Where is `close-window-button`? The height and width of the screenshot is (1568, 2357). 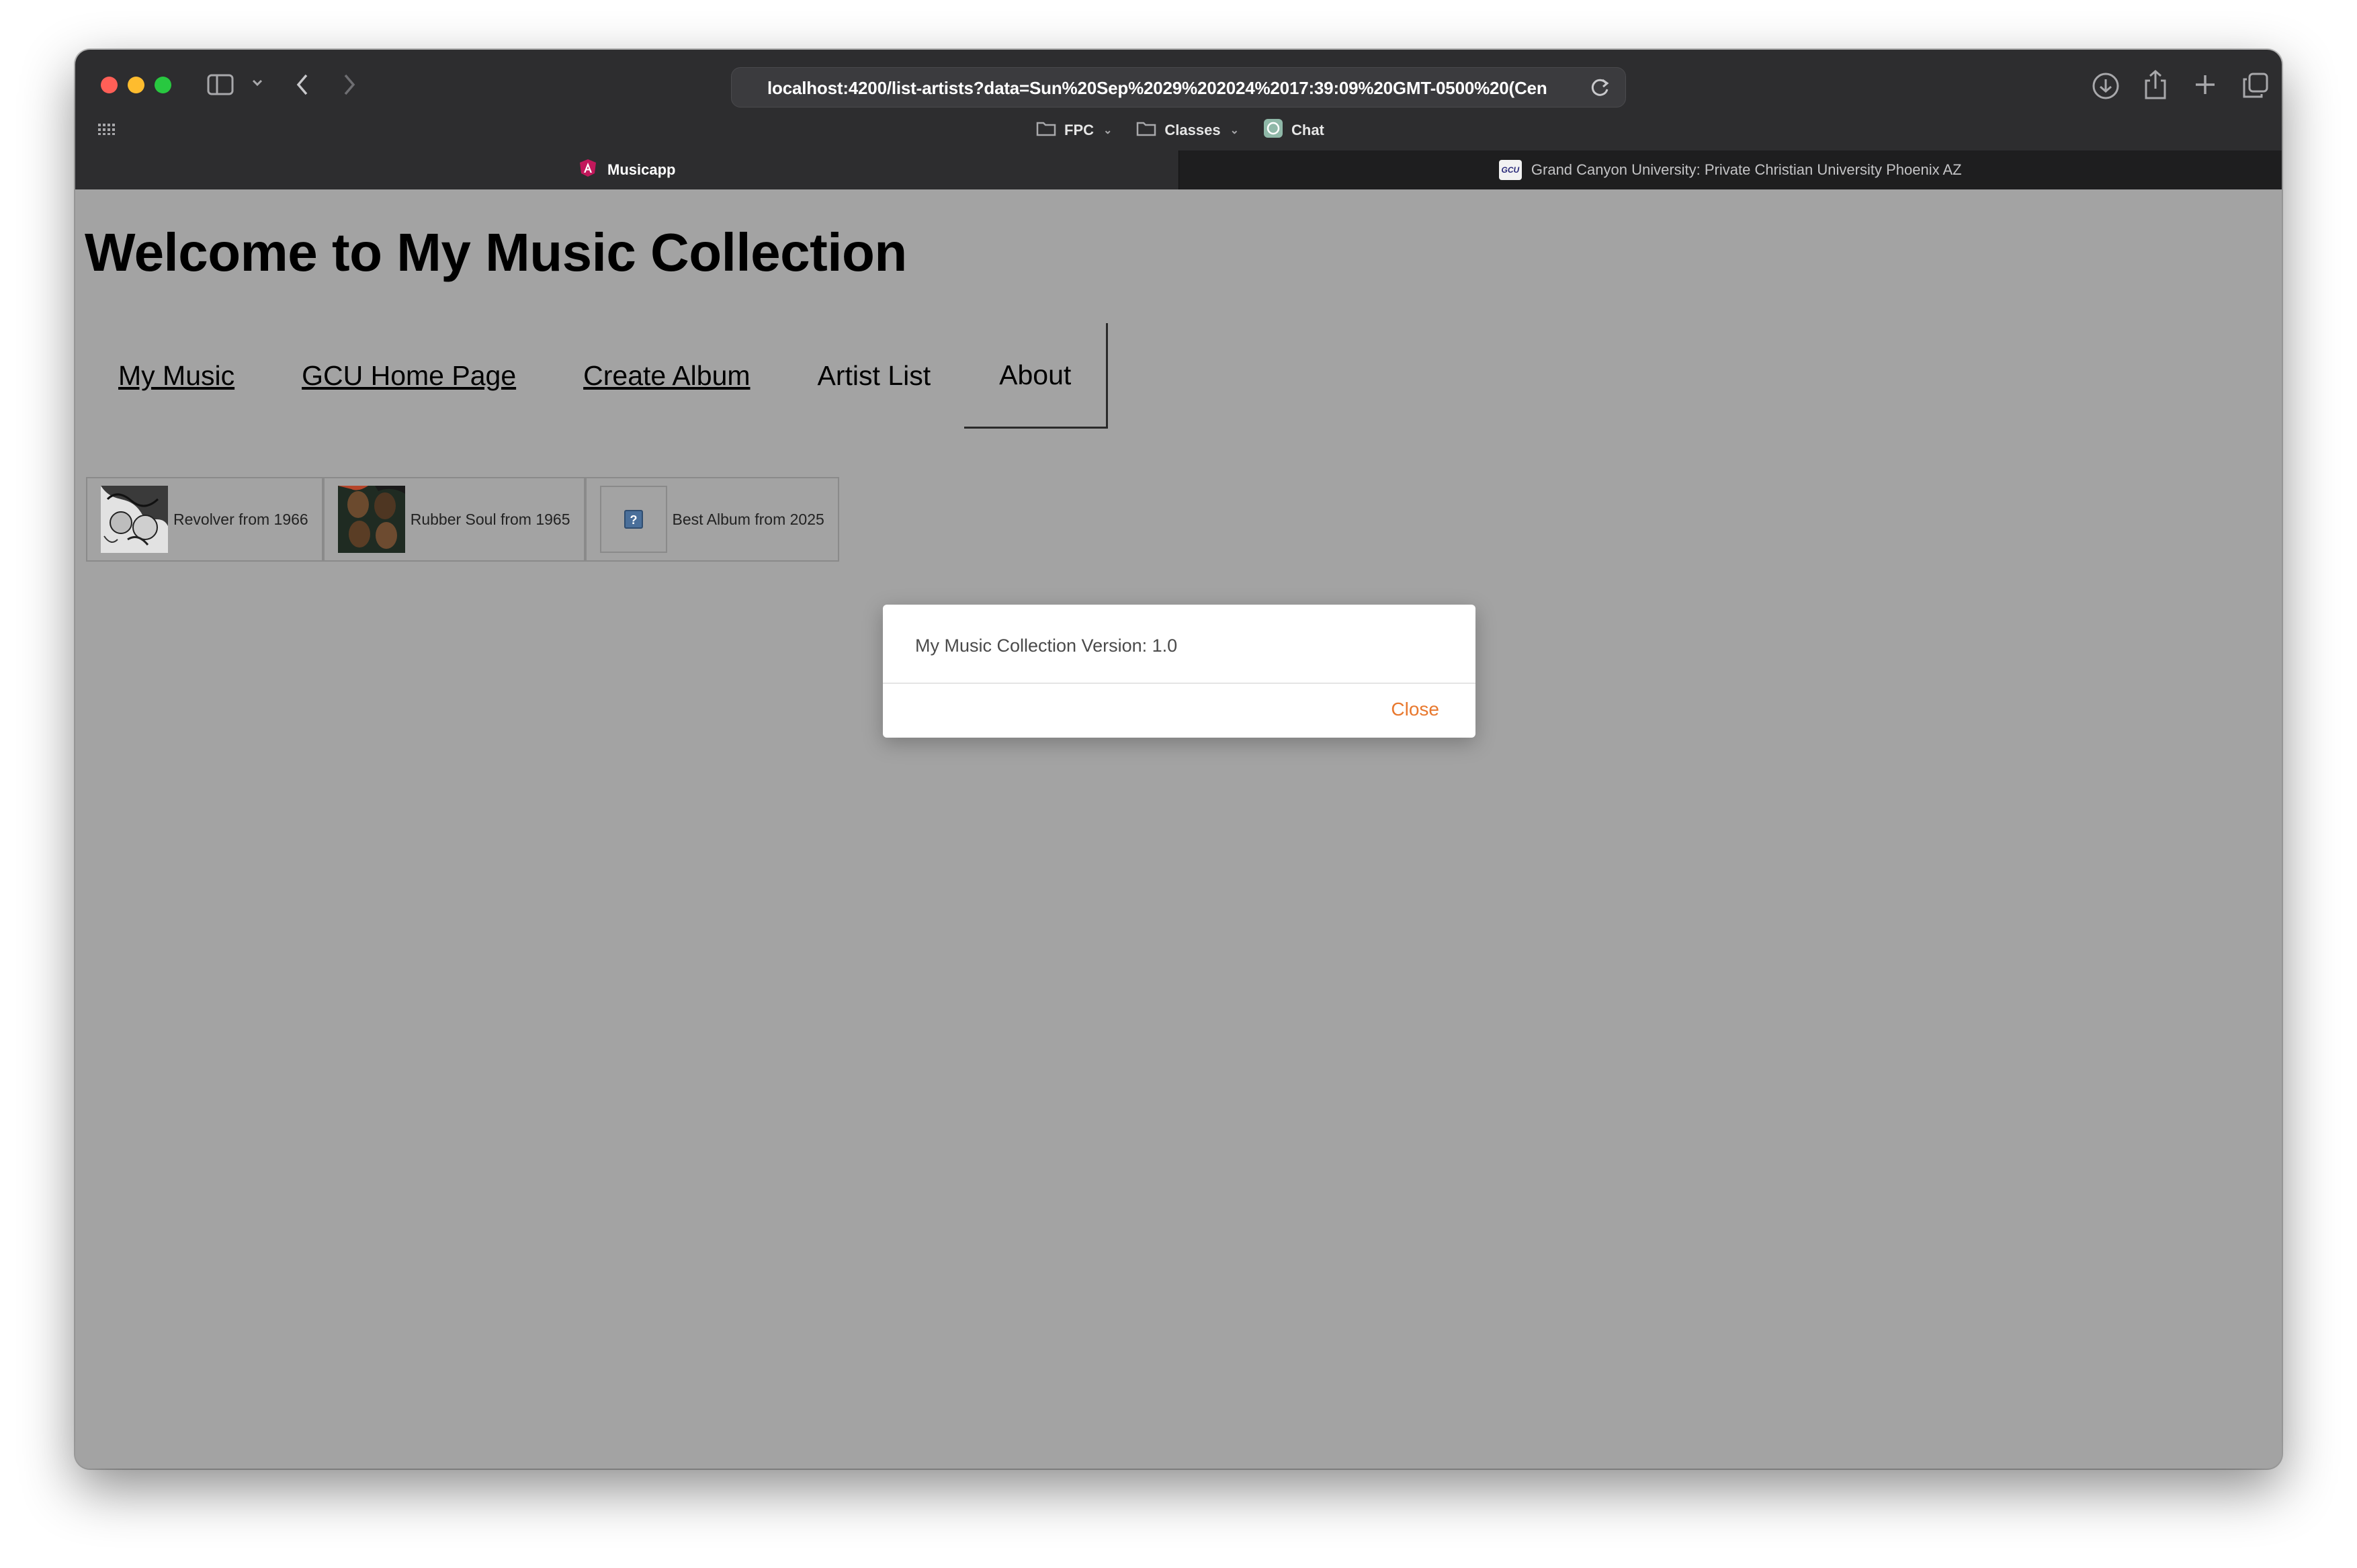 close-window-button is located at coordinates (109, 85).